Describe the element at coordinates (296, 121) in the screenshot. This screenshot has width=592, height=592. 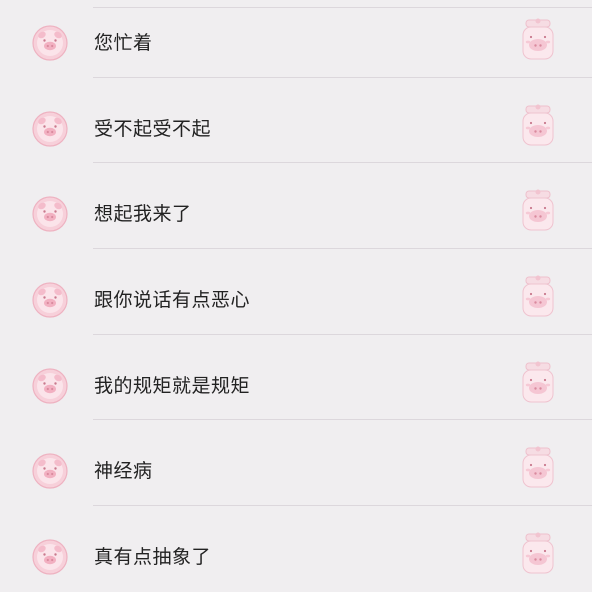
I see `list-item: 受不起受不起` at that location.